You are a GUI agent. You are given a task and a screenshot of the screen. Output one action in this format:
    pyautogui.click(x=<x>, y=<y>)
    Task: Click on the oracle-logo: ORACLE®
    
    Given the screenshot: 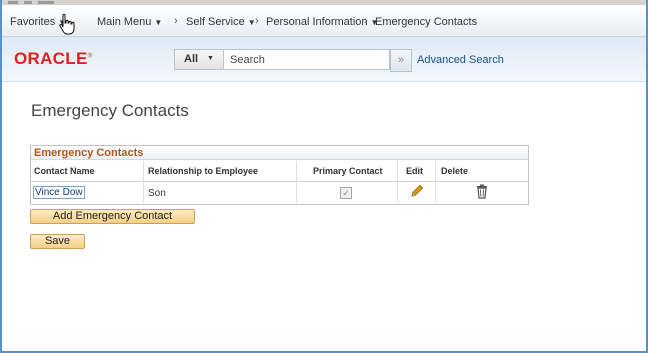 What is the action you would take?
    pyautogui.click(x=53, y=59)
    